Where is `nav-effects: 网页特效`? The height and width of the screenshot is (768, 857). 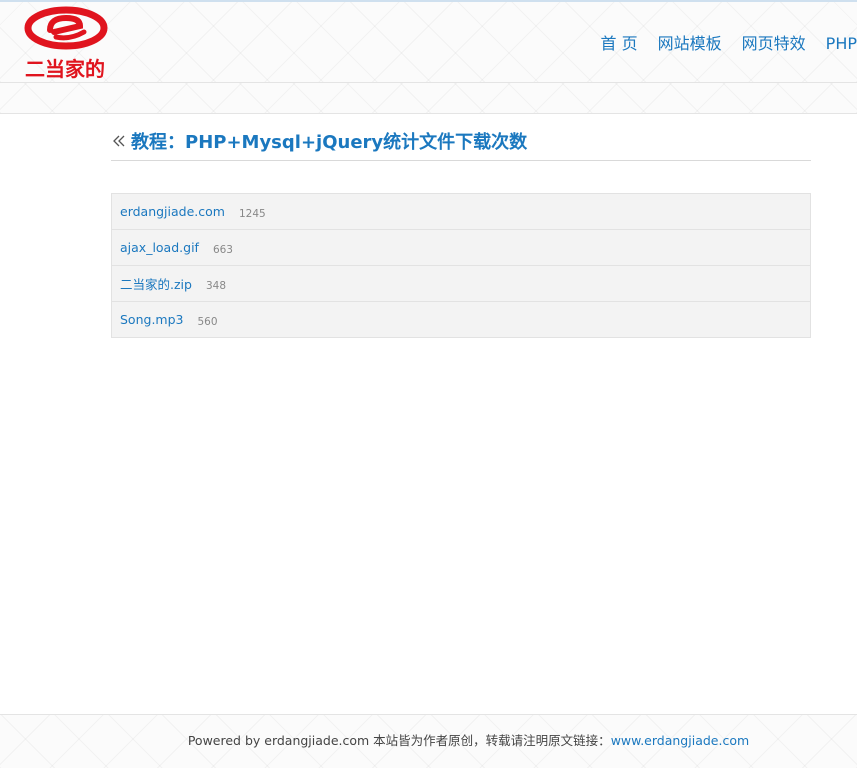 nav-effects: 网页特效 is located at coordinates (774, 44).